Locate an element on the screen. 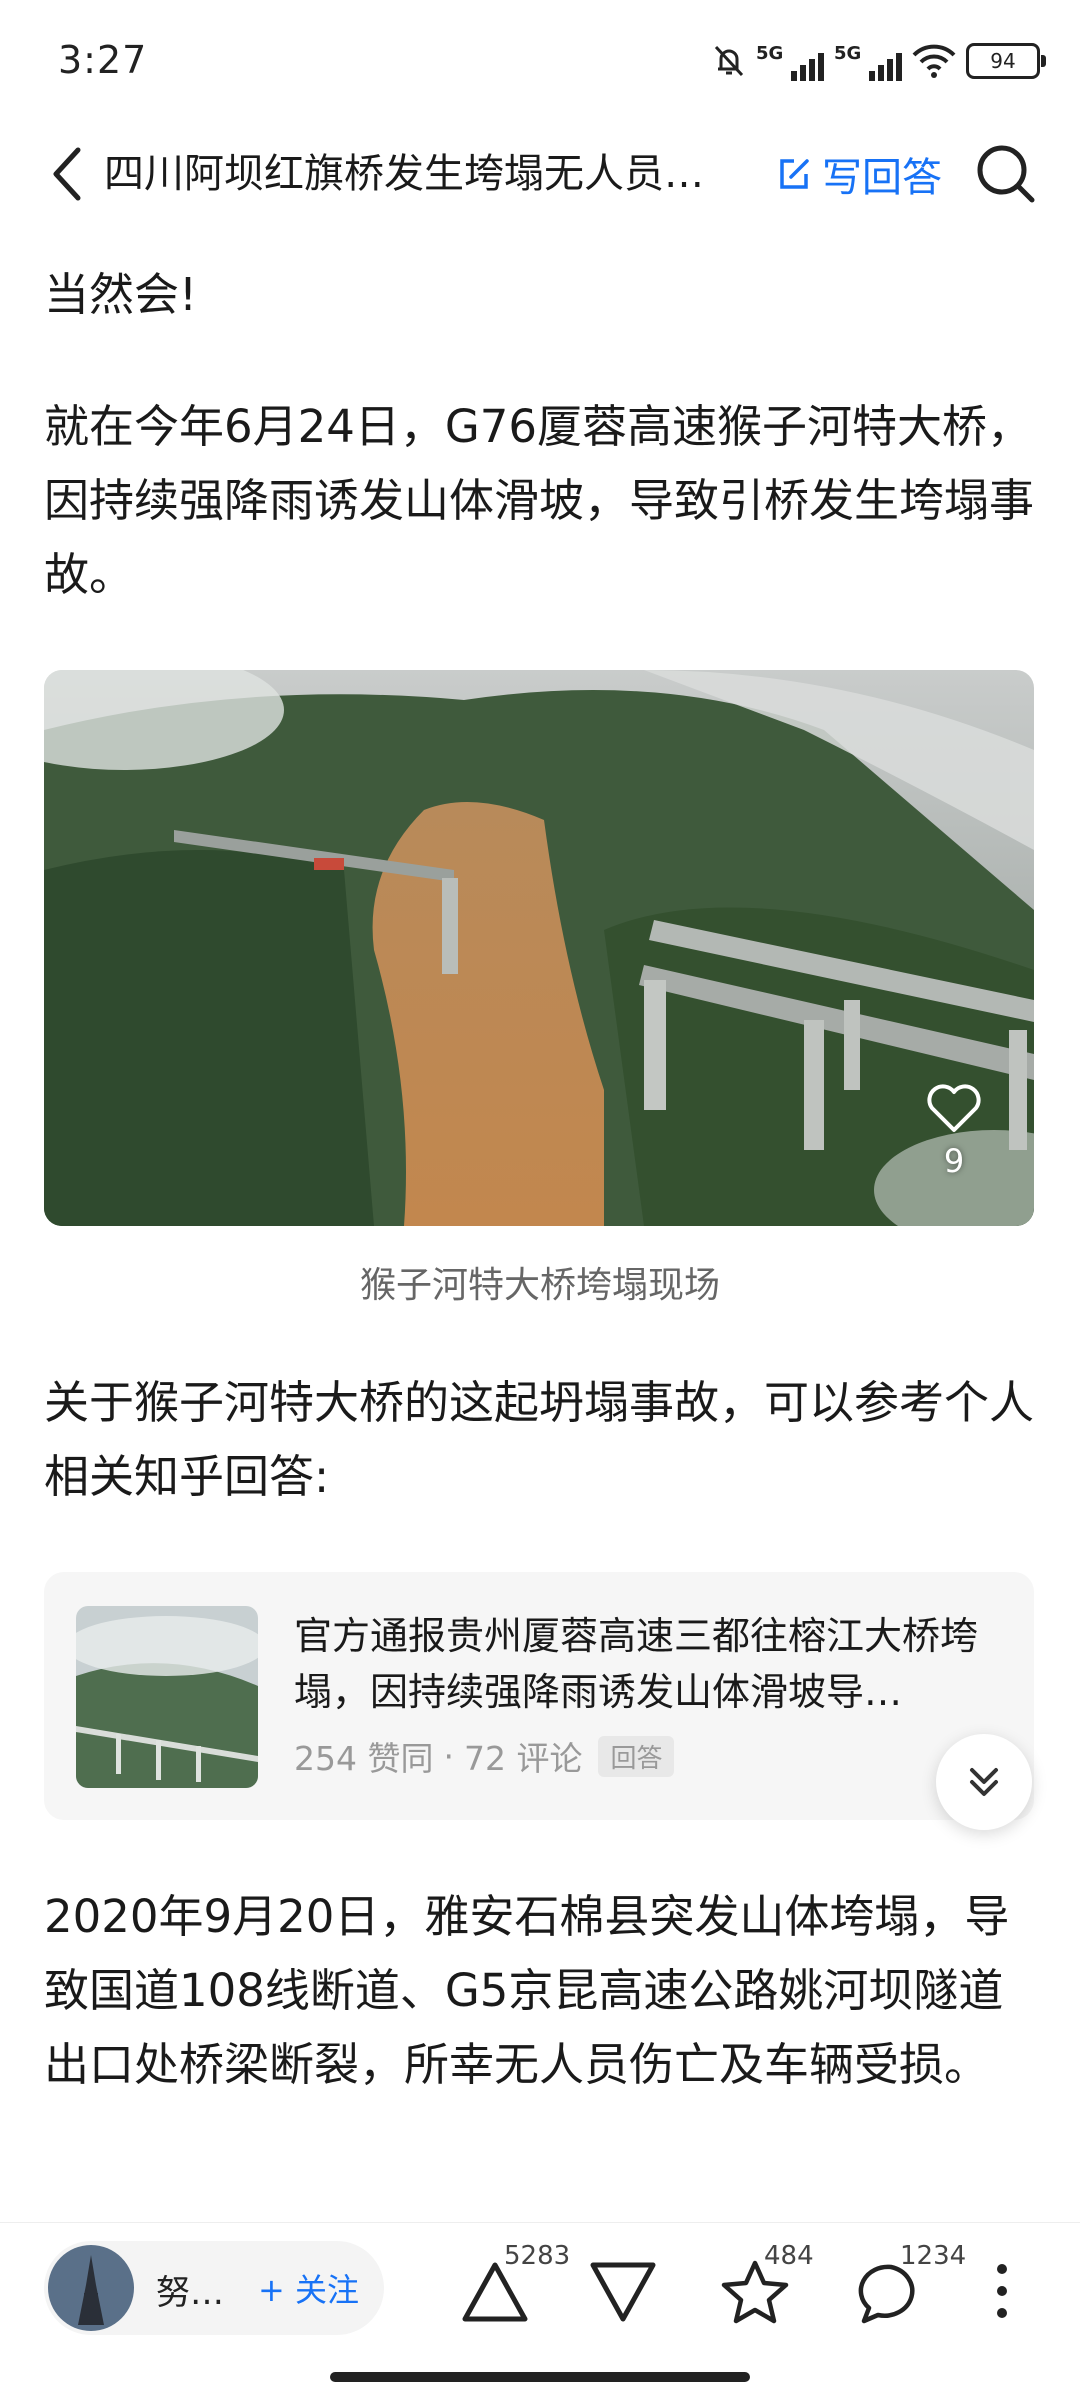  write-answer-label: 写回答 is located at coordinates (882, 178).